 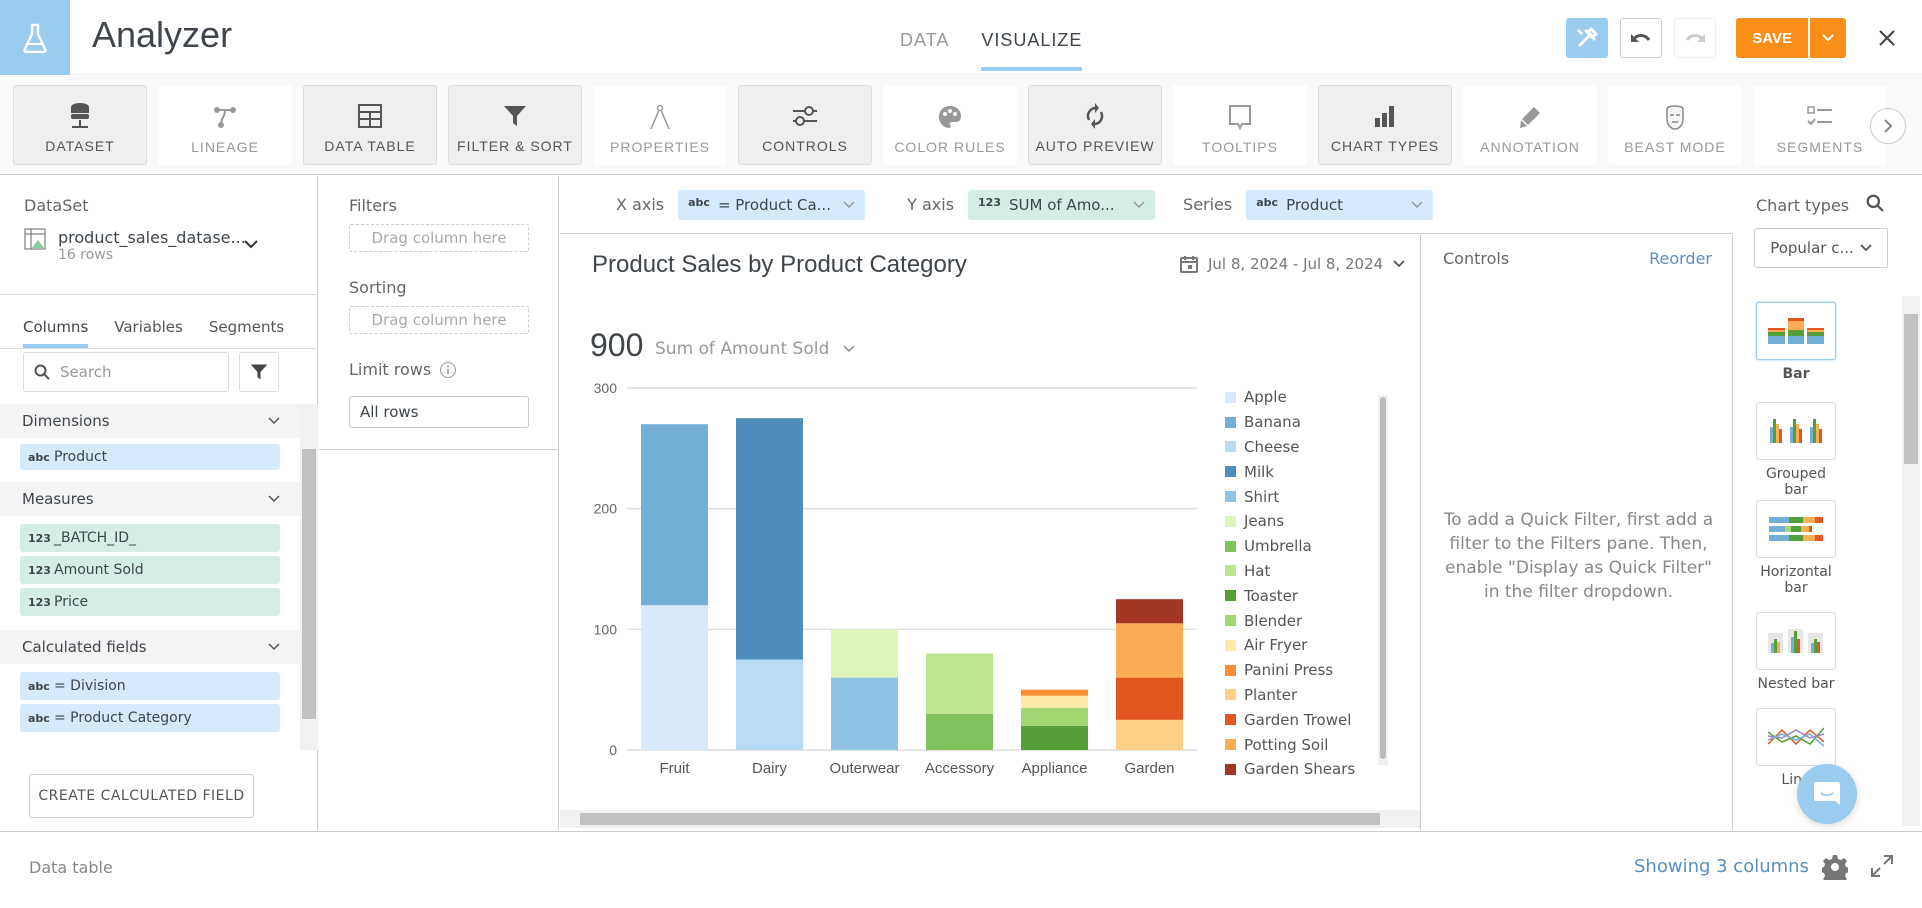 I want to click on legend-item: Toaster, so click(x=1300, y=595).